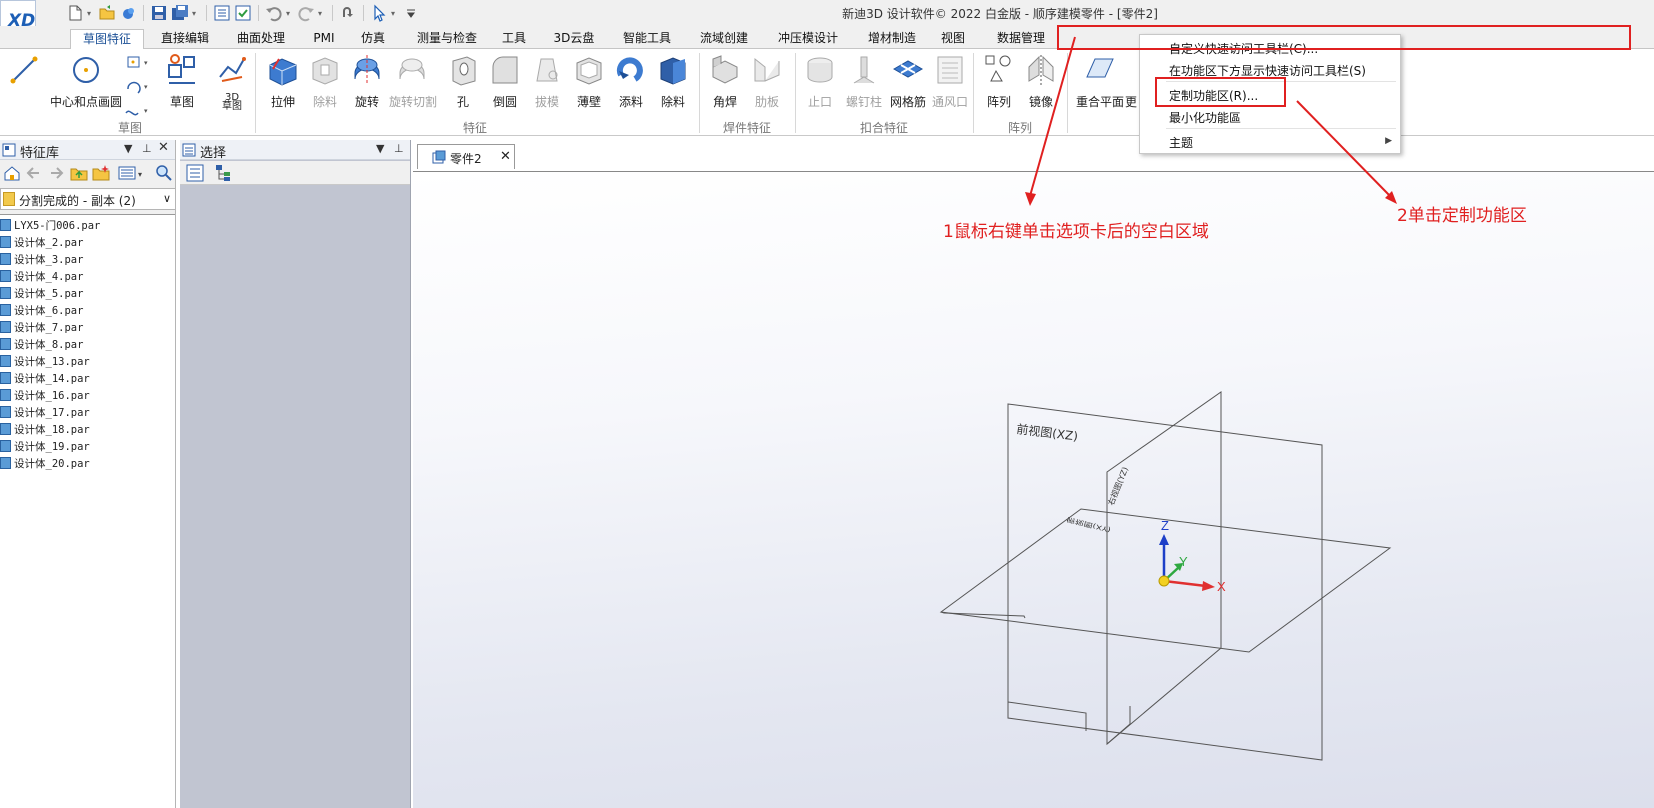  I want to click on list-item: 设计体_13.par, so click(45, 362).